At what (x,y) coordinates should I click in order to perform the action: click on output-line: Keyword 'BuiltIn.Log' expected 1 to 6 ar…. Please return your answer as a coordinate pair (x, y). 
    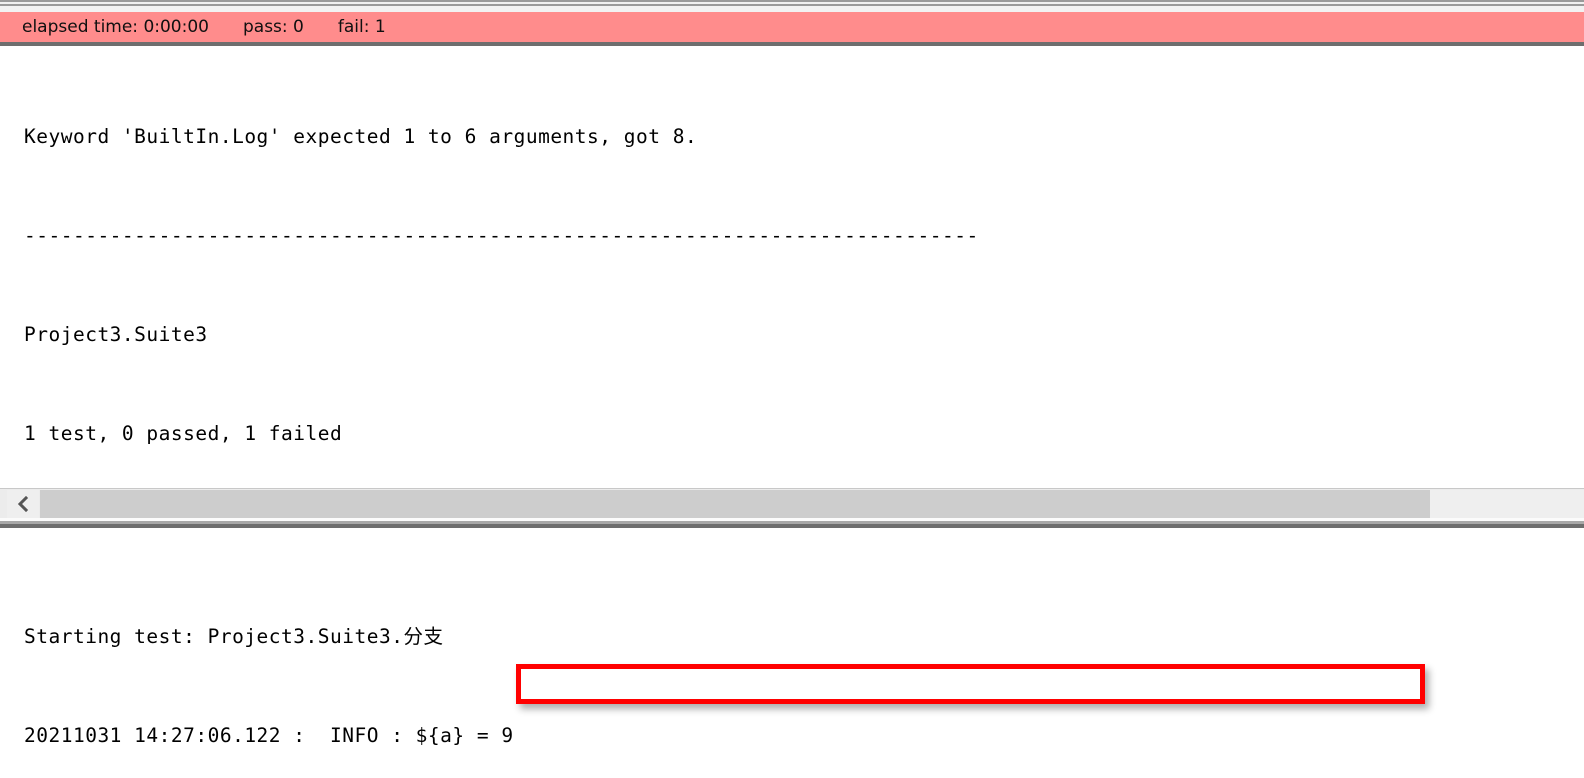
    Looking at the image, I should click on (361, 136).